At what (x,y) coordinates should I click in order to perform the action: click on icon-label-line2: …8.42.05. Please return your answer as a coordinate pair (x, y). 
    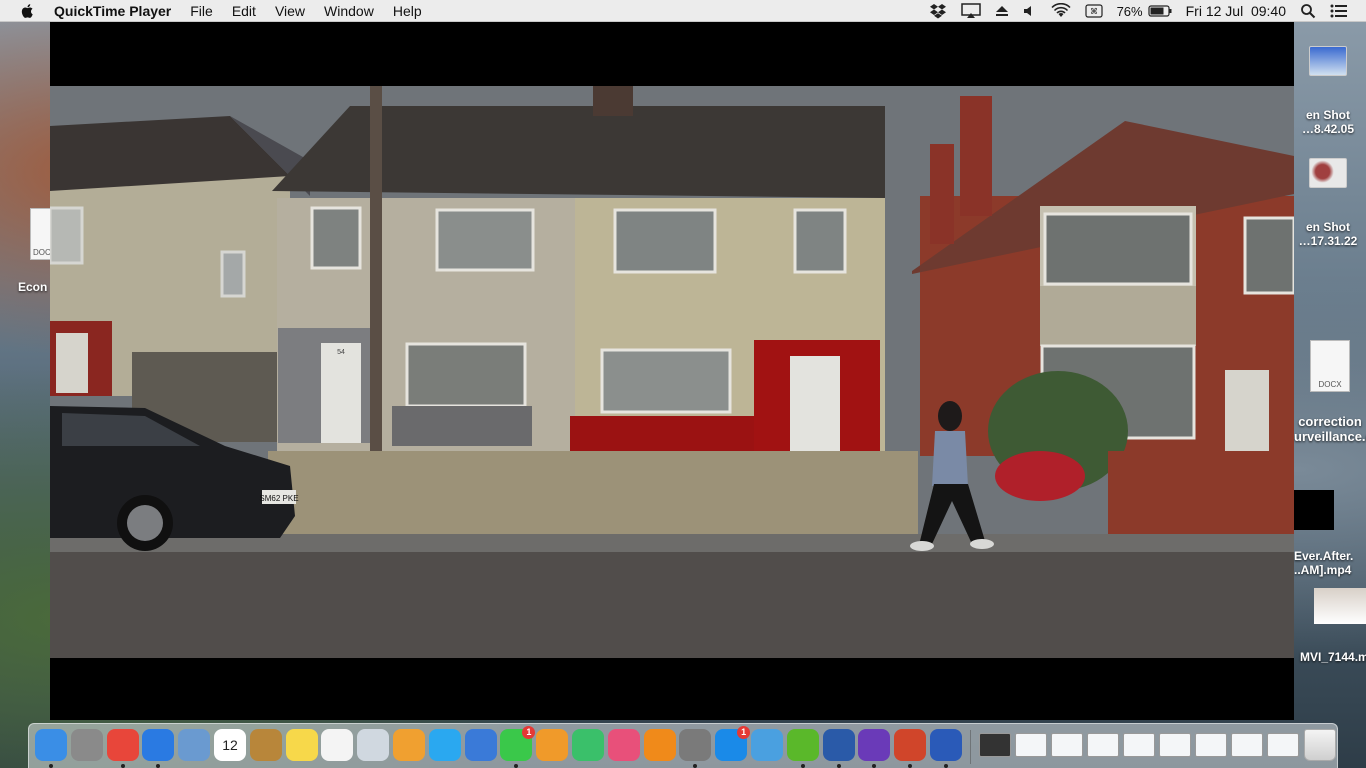
    Looking at the image, I should click on (1328, 129).